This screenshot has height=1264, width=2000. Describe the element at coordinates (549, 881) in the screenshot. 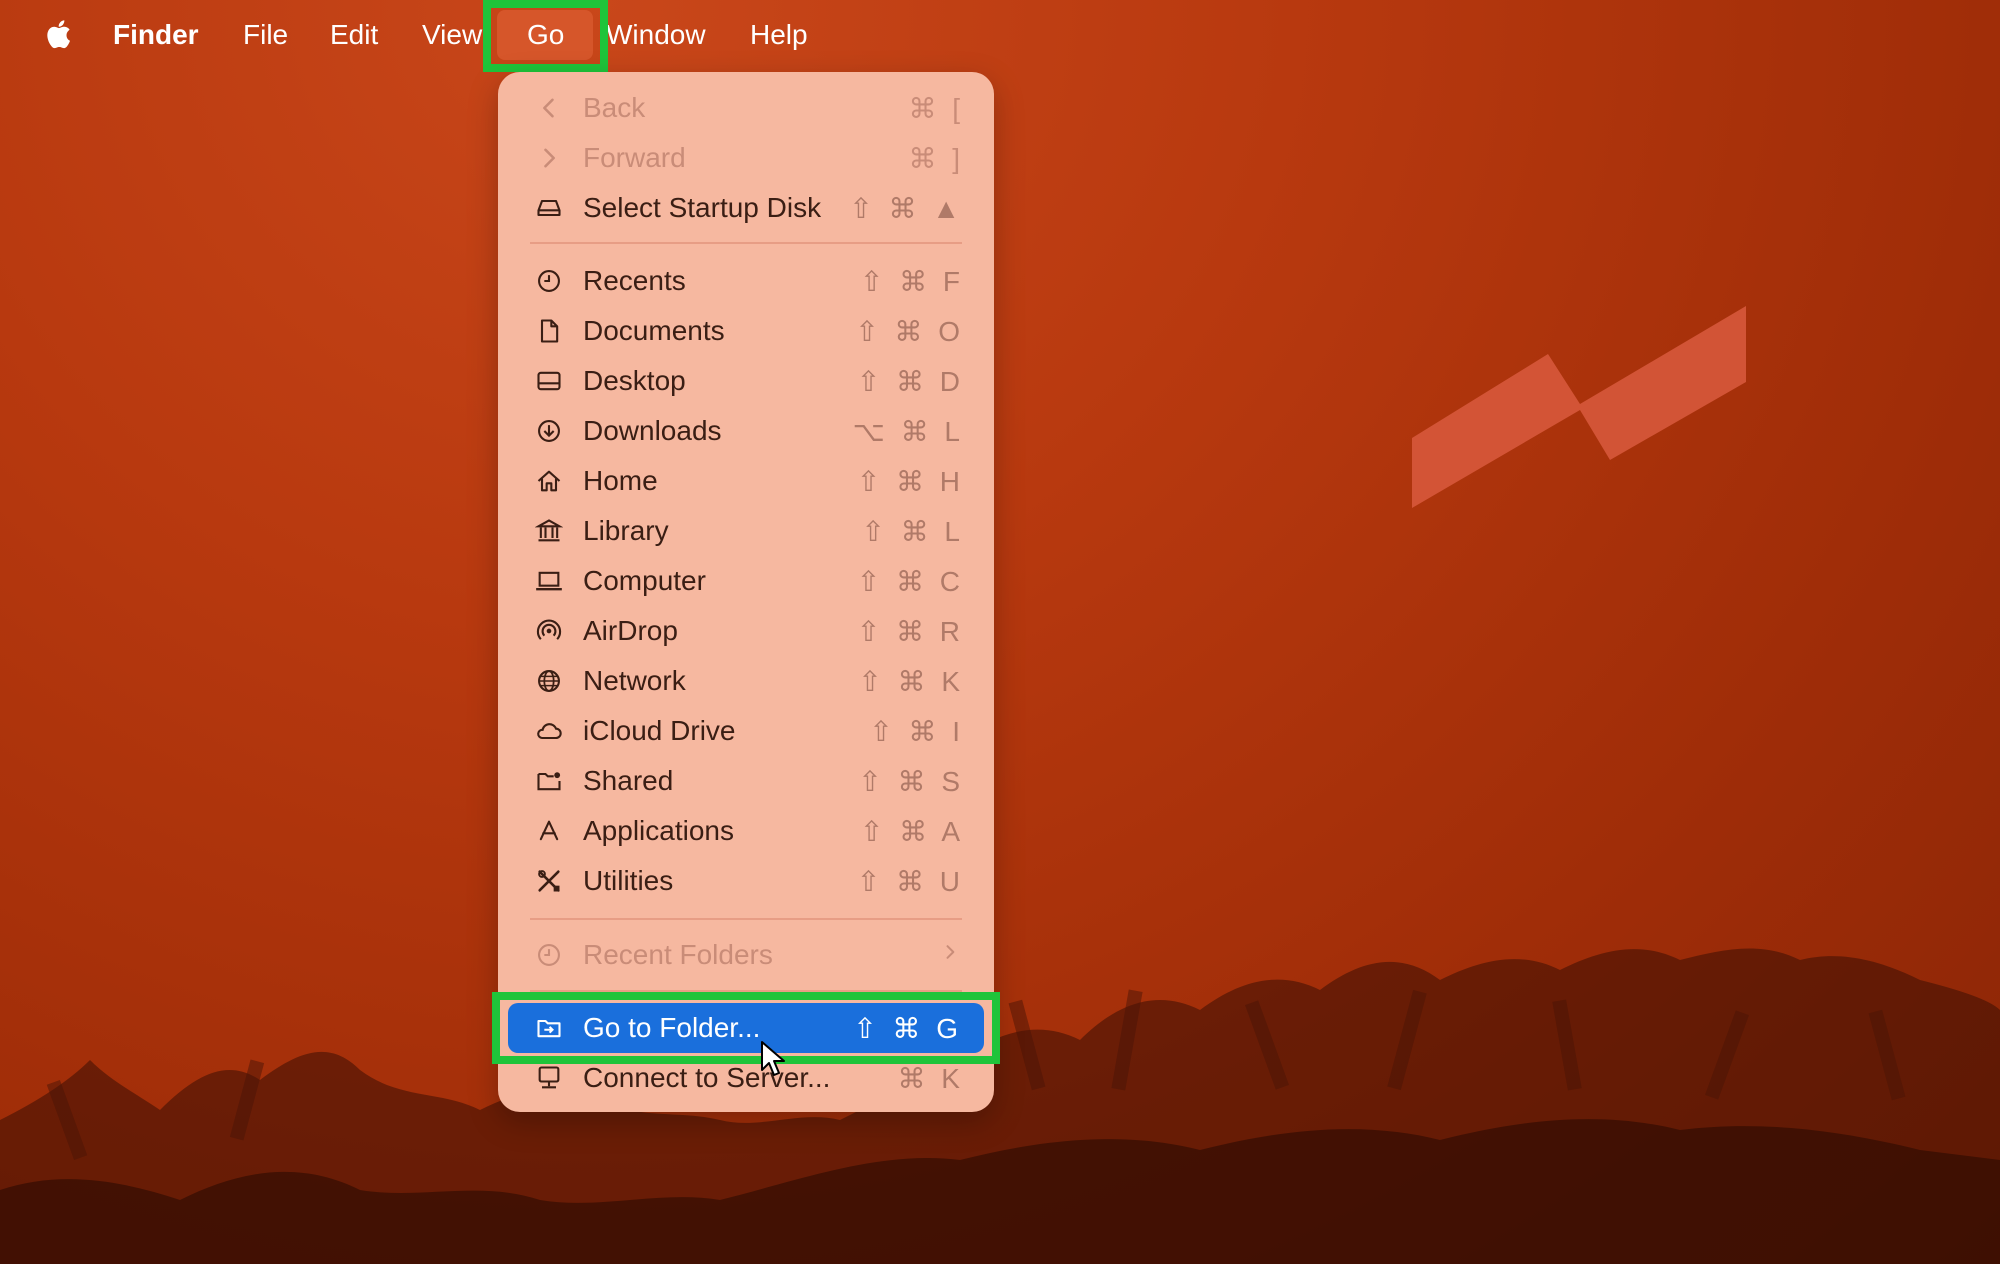

I see `tools-icon` at that location.